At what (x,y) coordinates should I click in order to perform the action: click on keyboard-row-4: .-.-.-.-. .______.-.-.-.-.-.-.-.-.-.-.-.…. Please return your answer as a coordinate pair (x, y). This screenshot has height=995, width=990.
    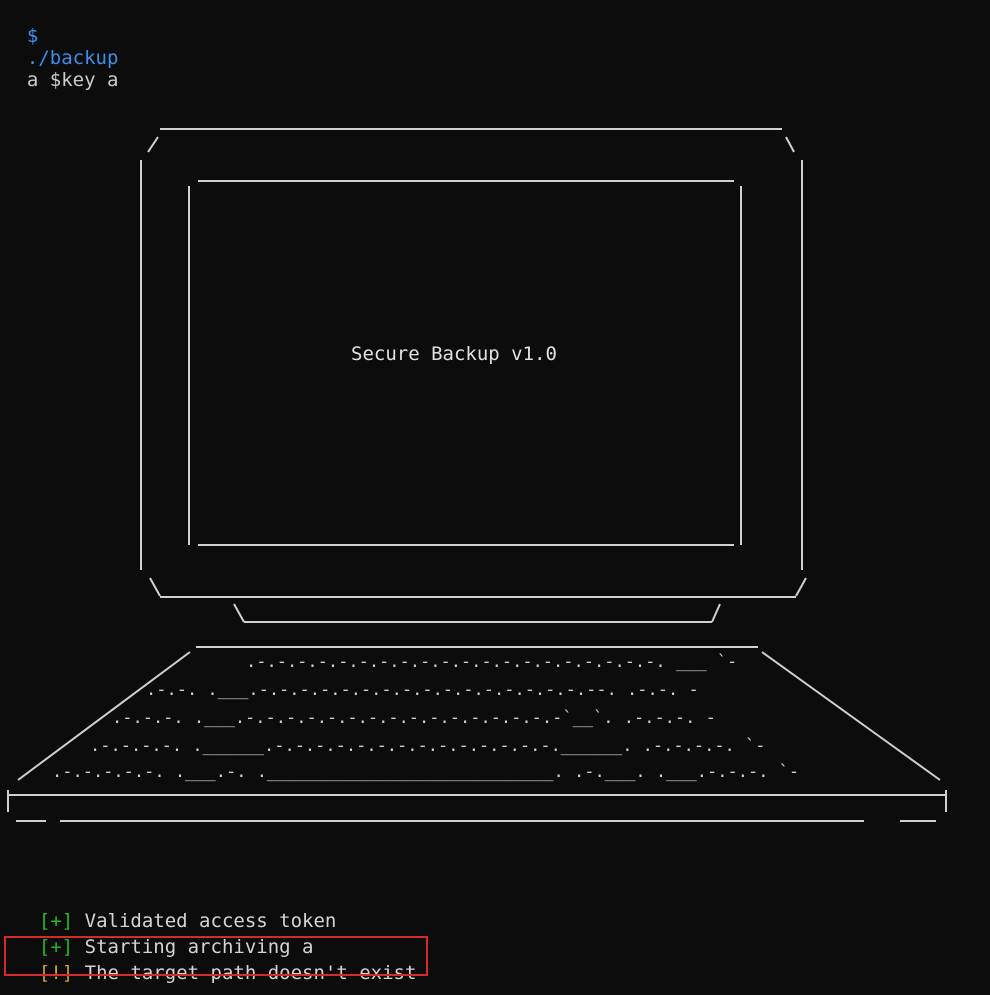
    Looking at the image, I should click on (428, 746).